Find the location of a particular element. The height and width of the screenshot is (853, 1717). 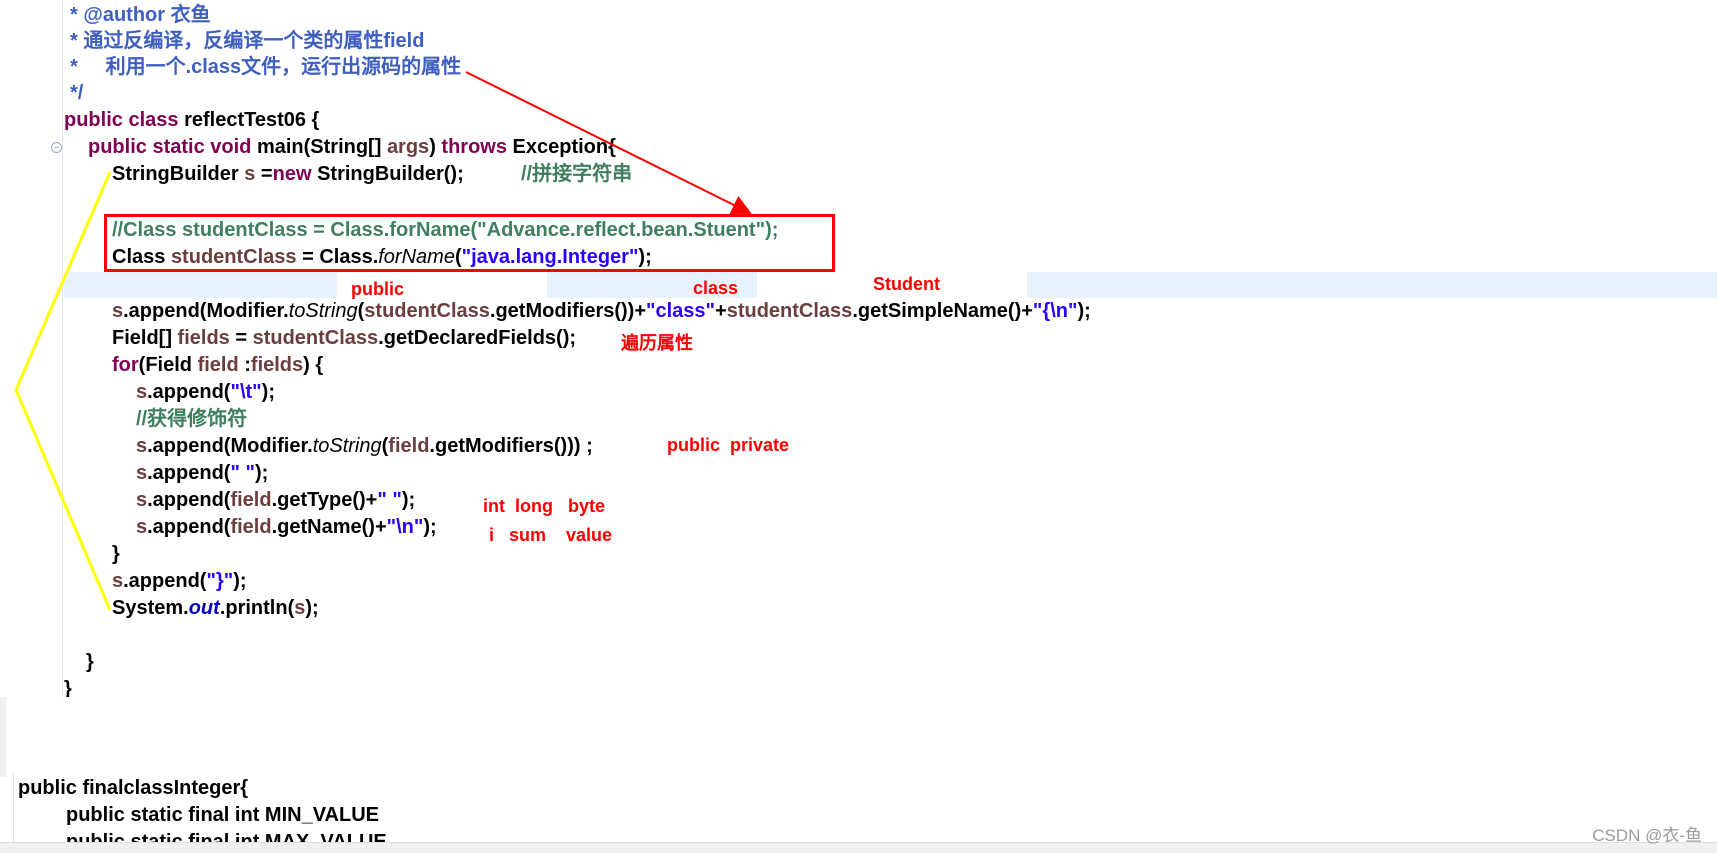

lower-line-2: public static final int MIN_VALUE is located at coordinates (222, 815).